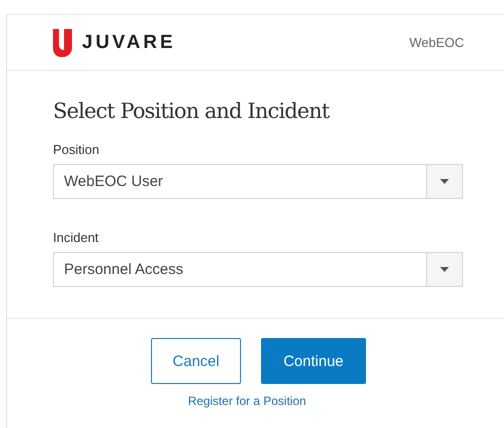 The image size is (504, 428). I want to click on register-link: Register for a Position, so click(247, 401).